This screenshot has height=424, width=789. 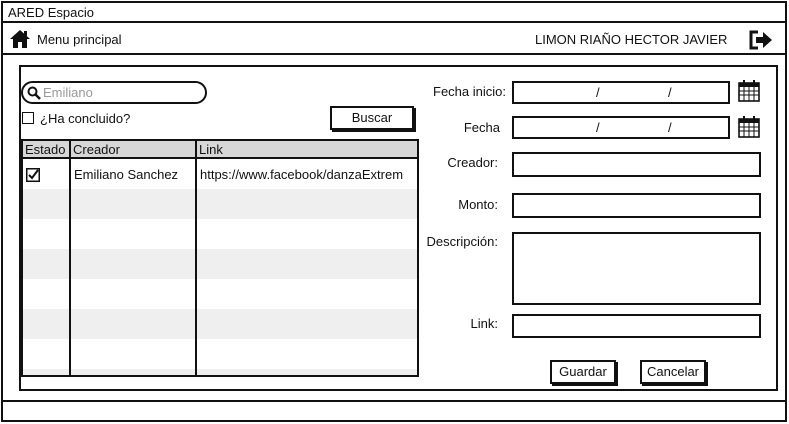 What do you see at coordinates (394, 40) in the screenshot?
I see `nav-bar: Menu principal LIMON RIAÑO HECTOR JAVIER` at bounding box center [394, 40].